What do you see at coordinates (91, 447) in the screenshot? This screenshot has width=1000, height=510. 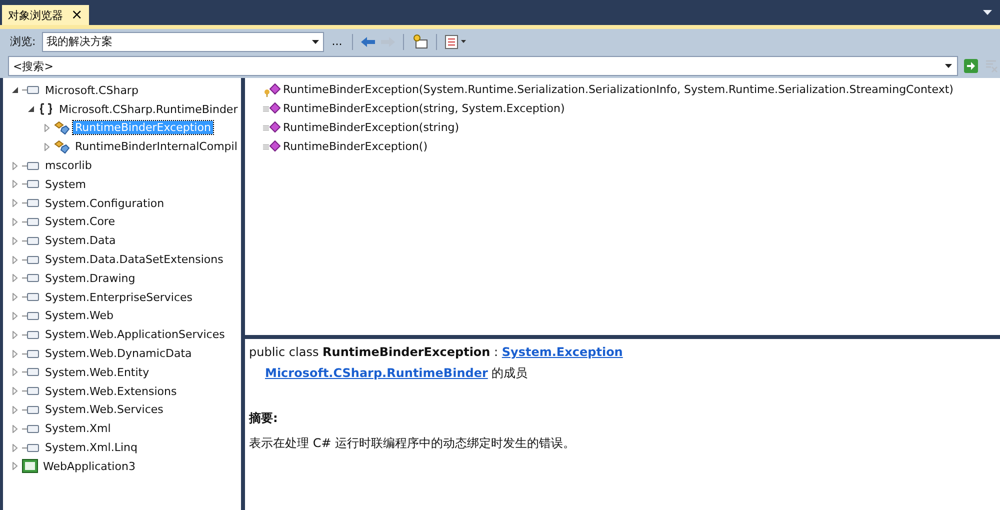 I see `tree-item: System.Xml.Linq` at bounding box center [91, 447].